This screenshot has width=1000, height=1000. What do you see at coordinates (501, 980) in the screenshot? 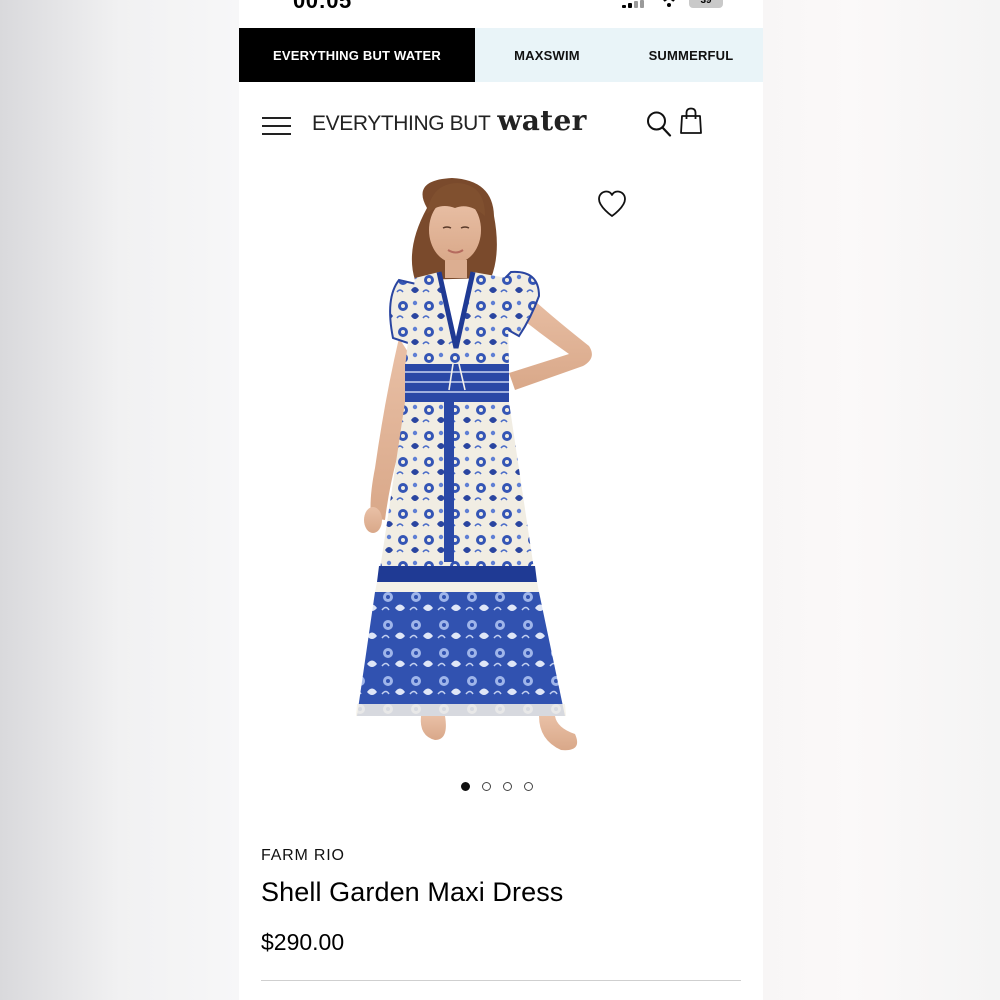
I see `divider` at bounding box center [501, 980].